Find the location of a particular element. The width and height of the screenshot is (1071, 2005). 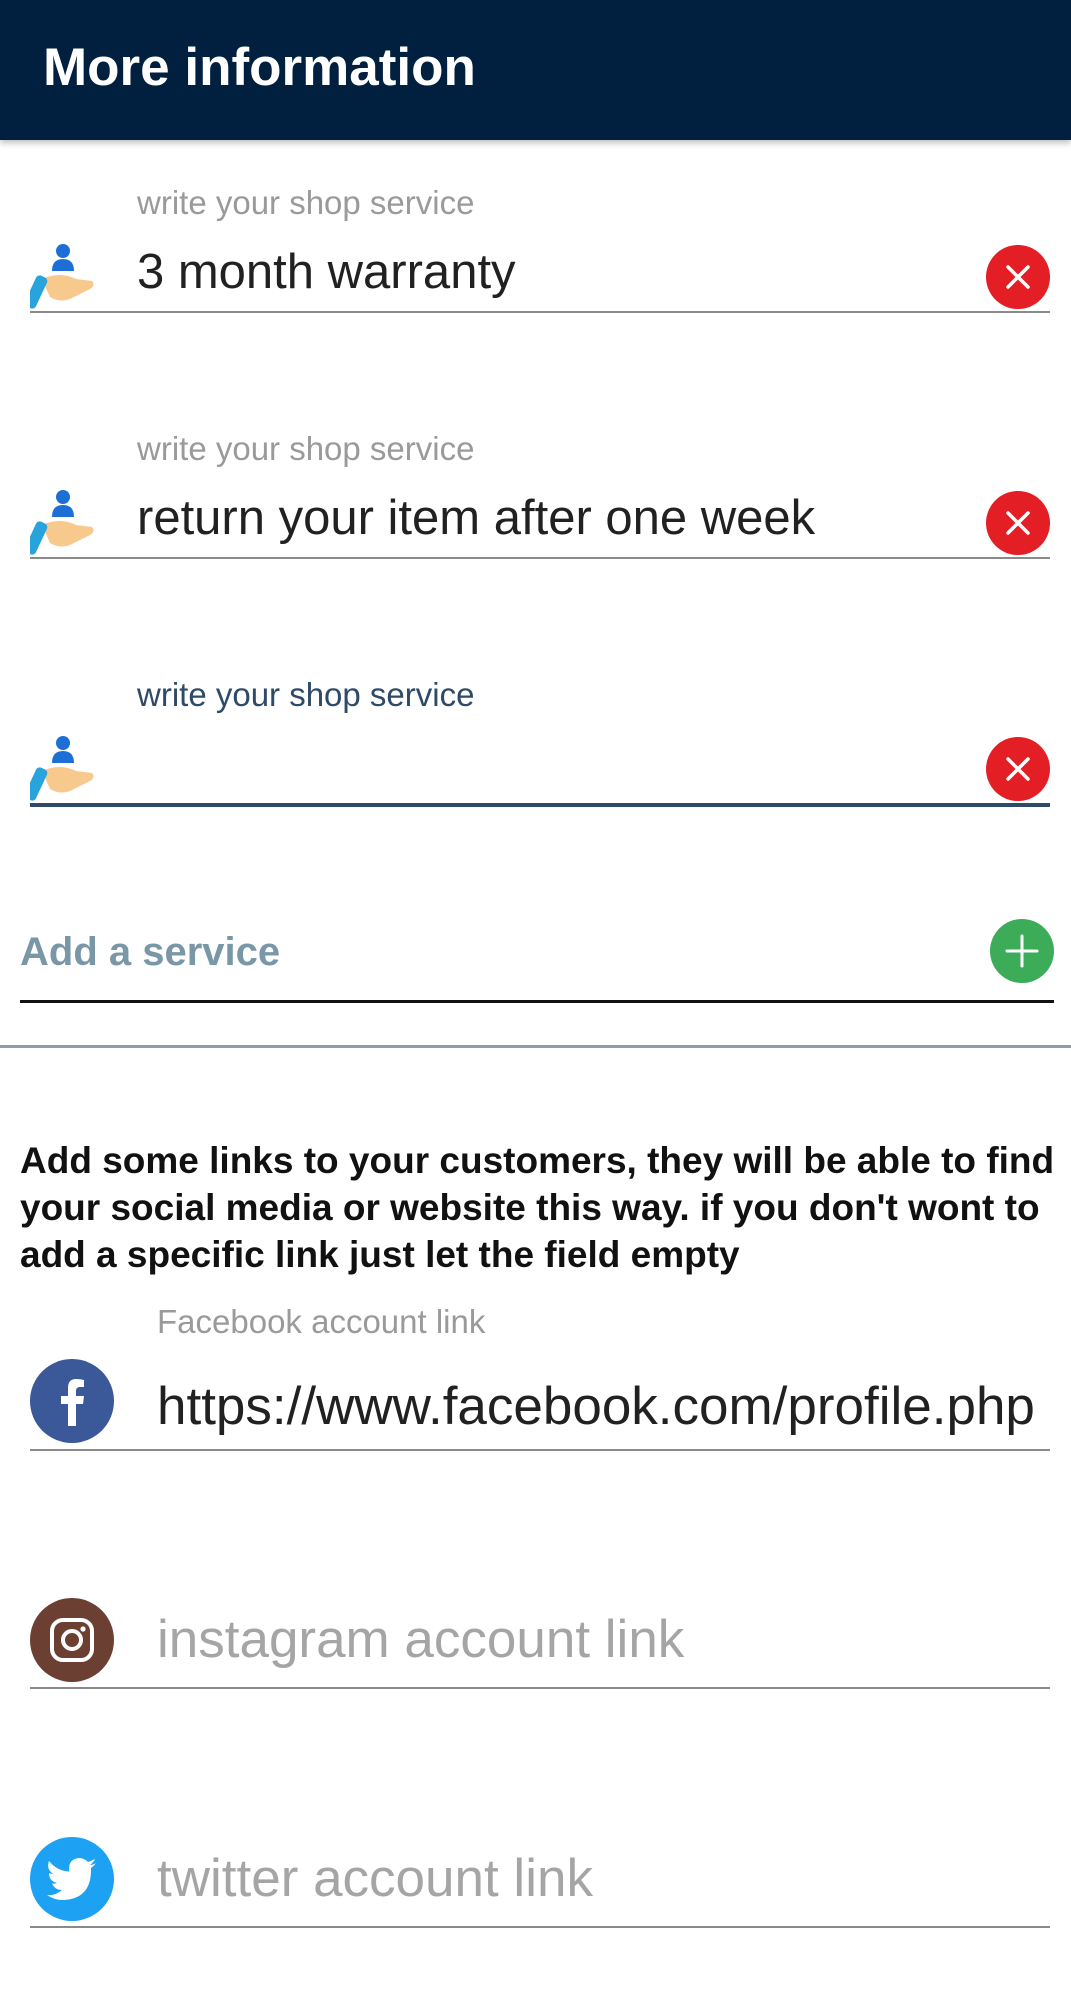

instagram-link-underline is located at coordinates (540, 1688).